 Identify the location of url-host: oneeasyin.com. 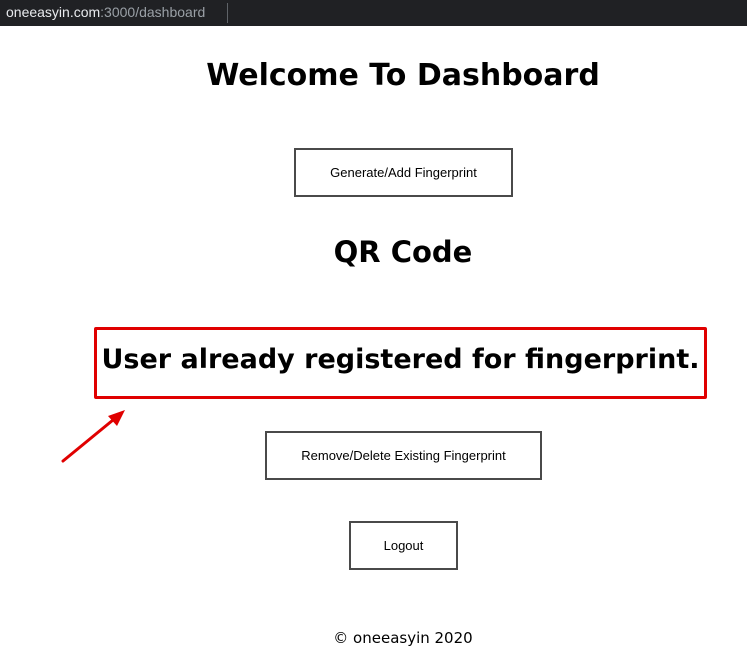
(53, 12).